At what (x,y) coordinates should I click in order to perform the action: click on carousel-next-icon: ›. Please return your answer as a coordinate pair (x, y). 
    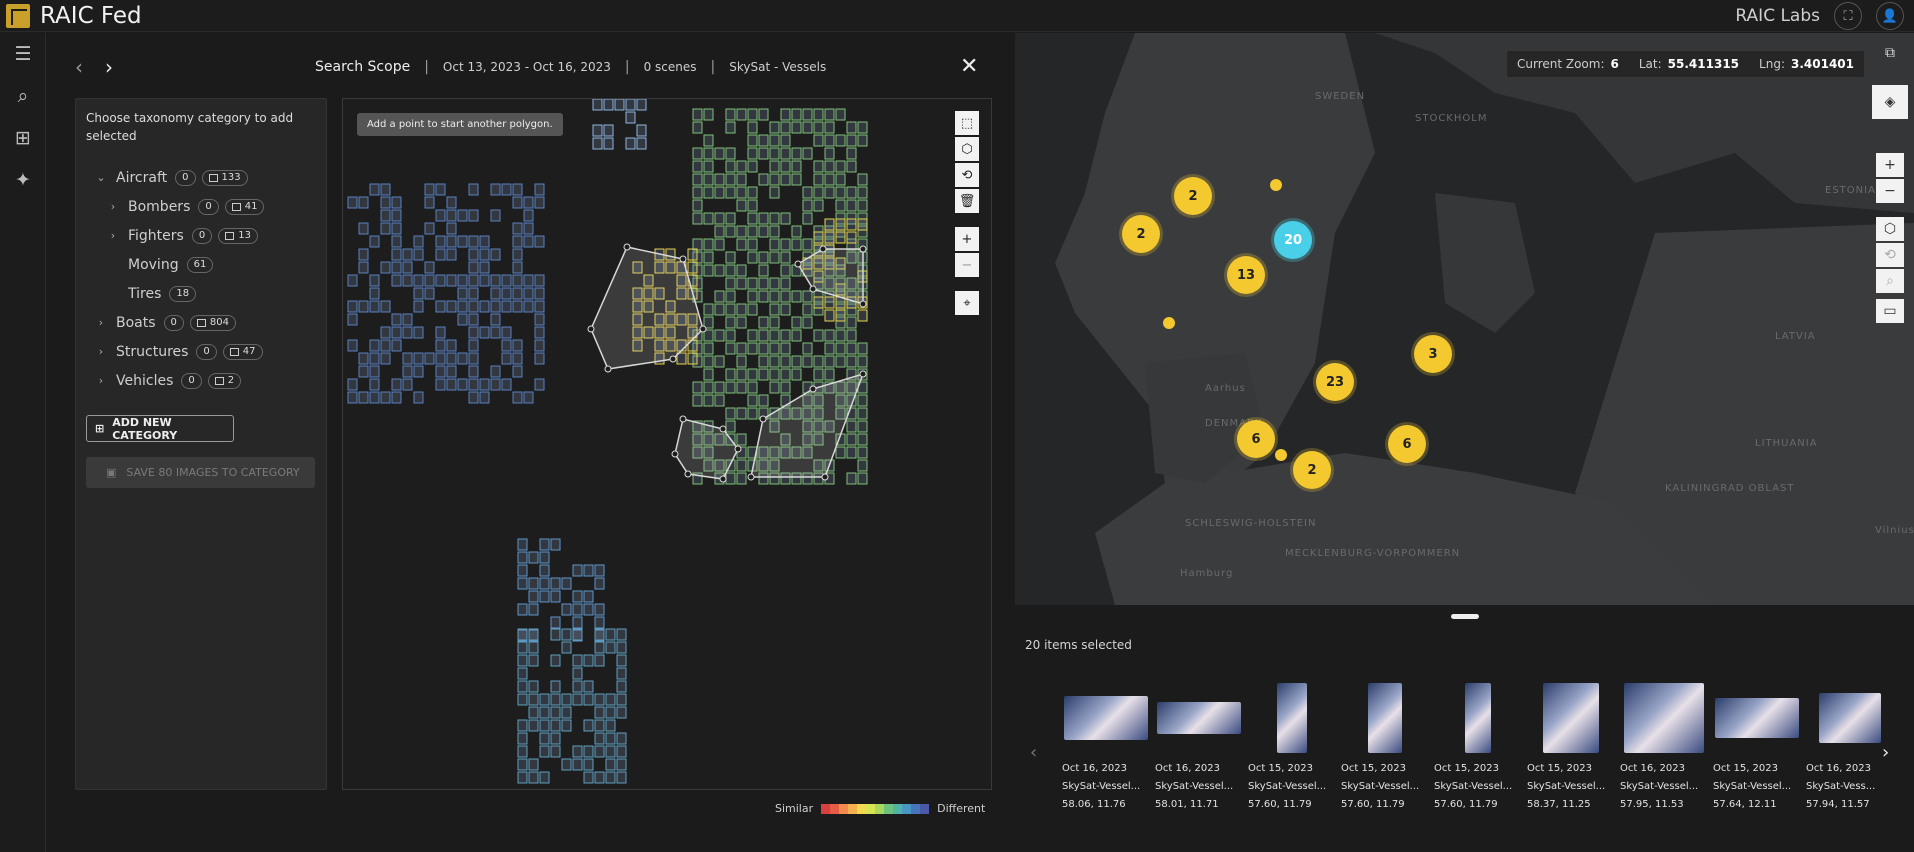
    Looking at the image, I should click on (1885, 752).